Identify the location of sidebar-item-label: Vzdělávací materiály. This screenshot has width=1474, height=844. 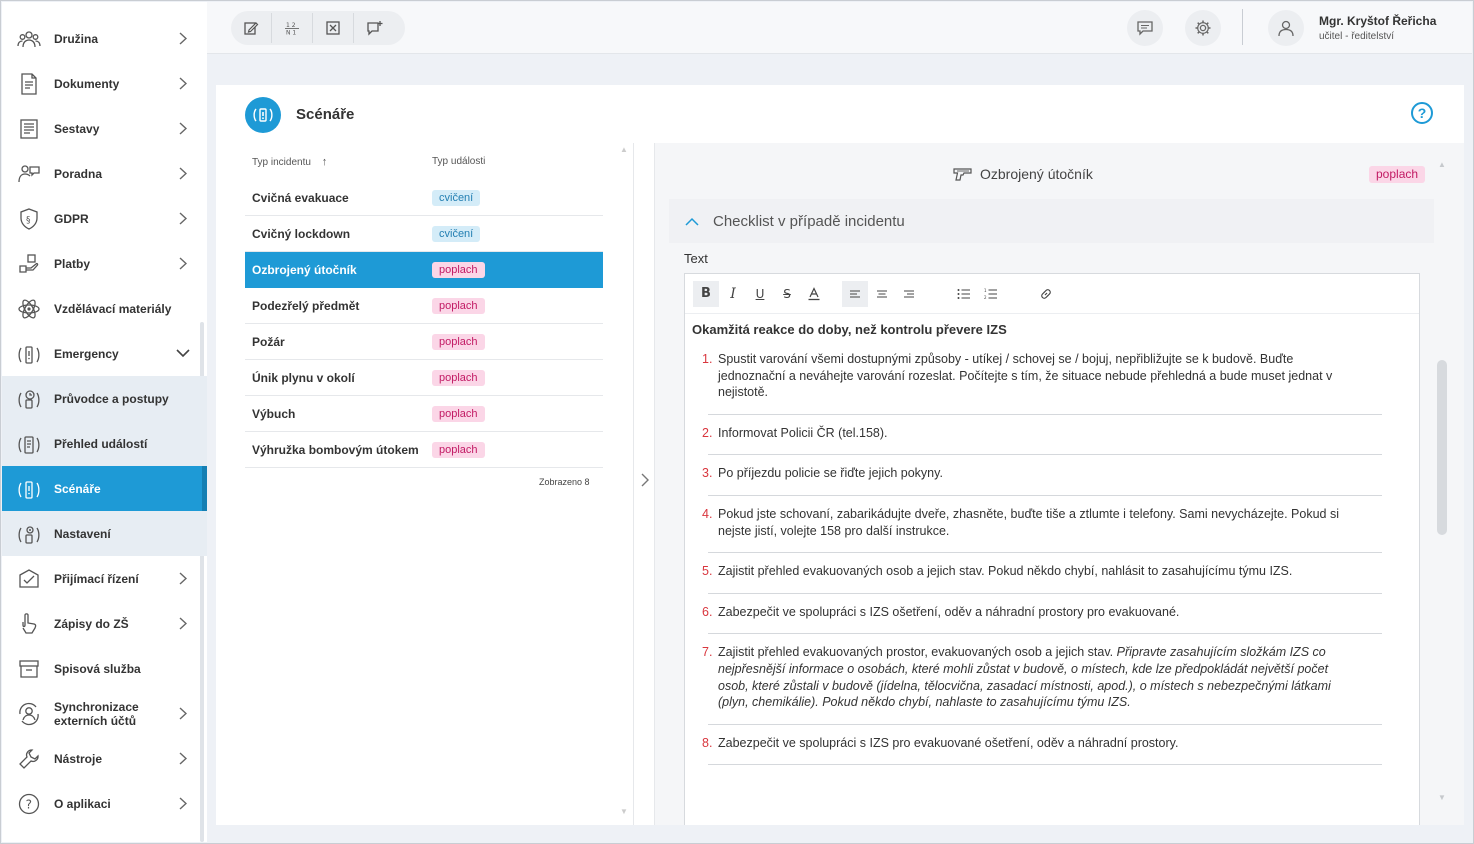
(113, 308).